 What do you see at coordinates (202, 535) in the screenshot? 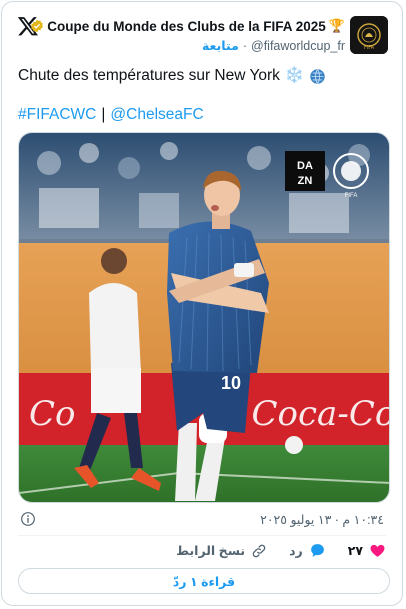
I see `divider` at bounding box center [202, 535].